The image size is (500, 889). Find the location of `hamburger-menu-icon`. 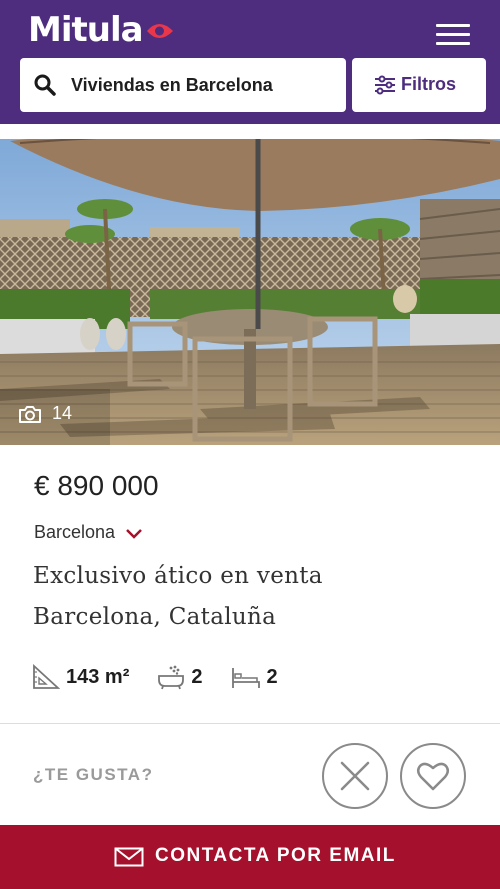

hamburger-menu-icon is located at coordinates (453, 34).